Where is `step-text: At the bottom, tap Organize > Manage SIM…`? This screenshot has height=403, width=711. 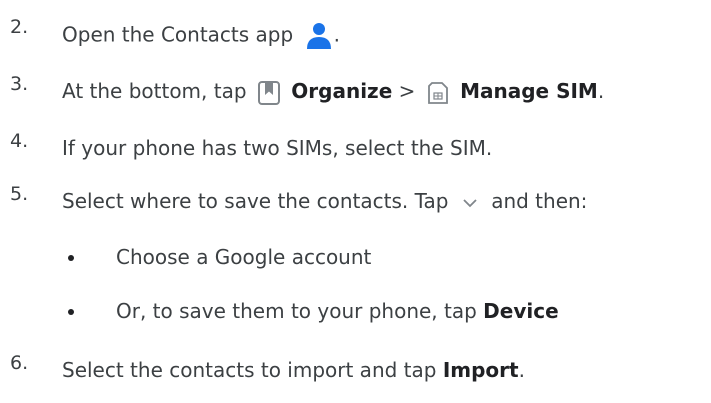 step-text: At the bottom, tap Organize > Manage SIM… is located at coordinates (333, 92).